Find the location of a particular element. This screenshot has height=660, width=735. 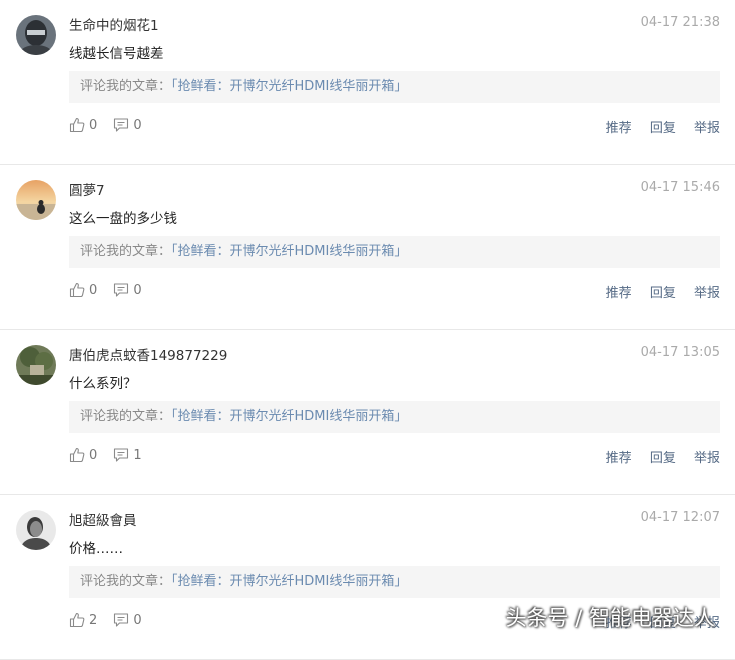

timestamp: 04-17 21:38 is located at coordinates (680, 22).